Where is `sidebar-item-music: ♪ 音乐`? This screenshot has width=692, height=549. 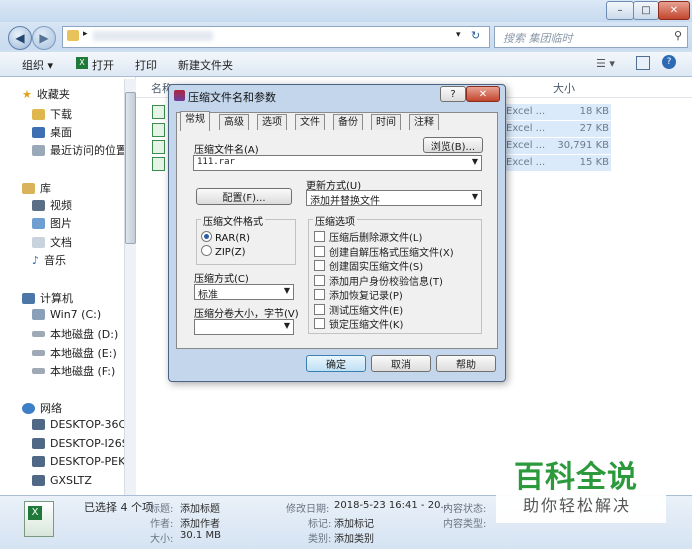 sidebar-item-music: ♪ 音乐 is located at coordinates (49, 260).